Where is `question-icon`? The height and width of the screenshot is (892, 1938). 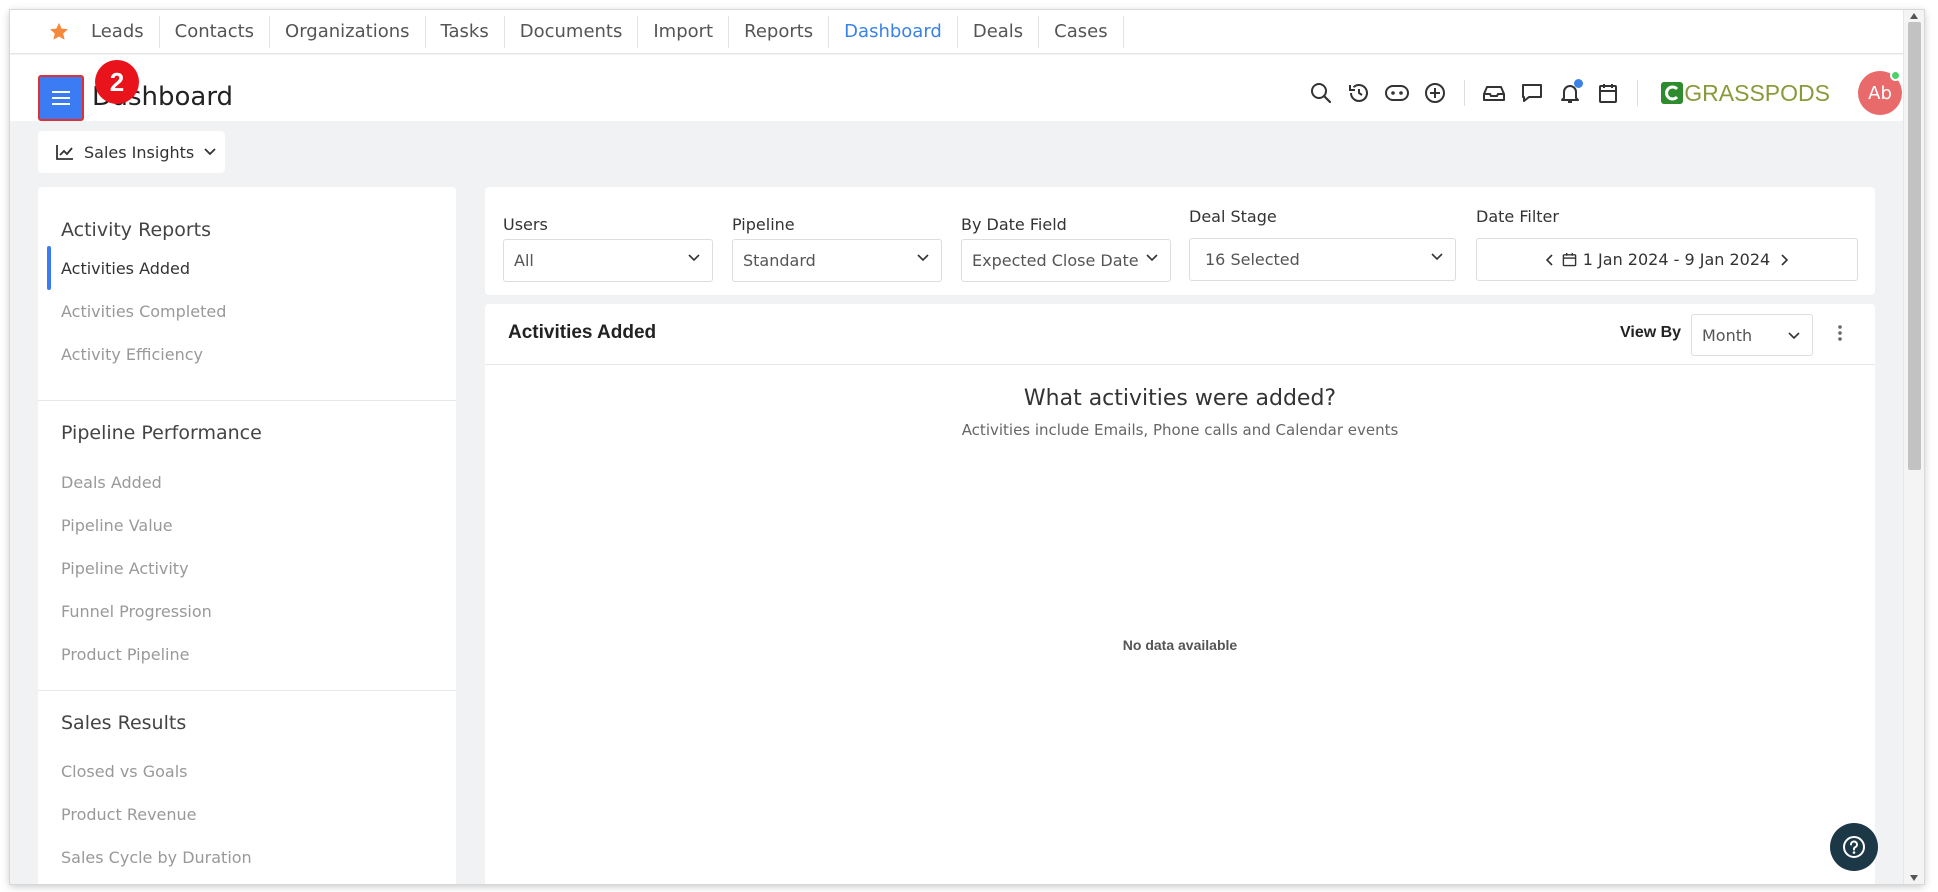
question-icon is located at coordinates (1854, 847).